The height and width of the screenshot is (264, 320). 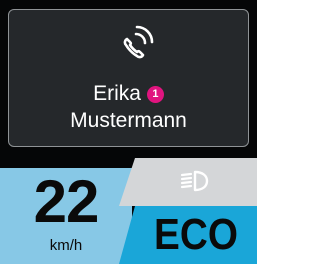 I want to click on headlight-indicator-panel, so click(x=188, y=182).